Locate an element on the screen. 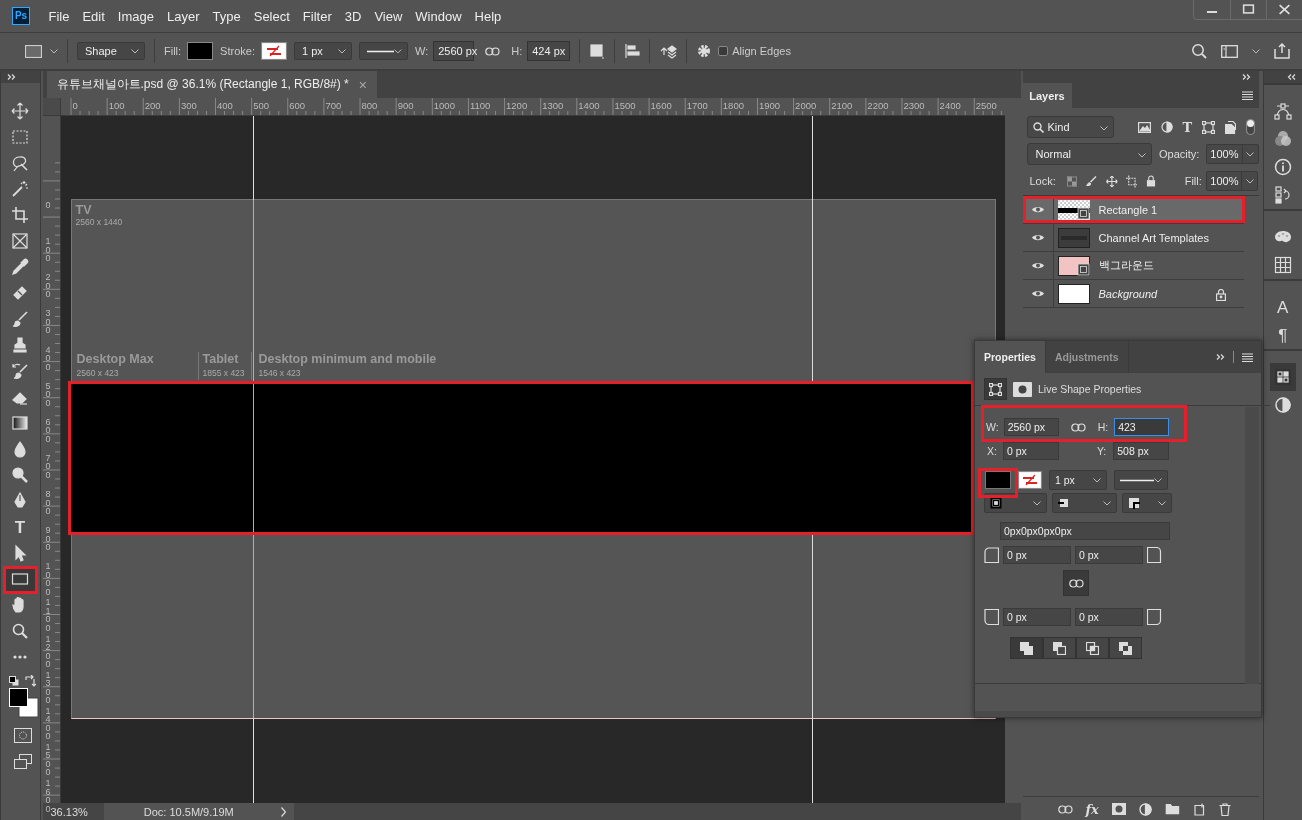  grid-icon is located at coordinates (1282, 265).